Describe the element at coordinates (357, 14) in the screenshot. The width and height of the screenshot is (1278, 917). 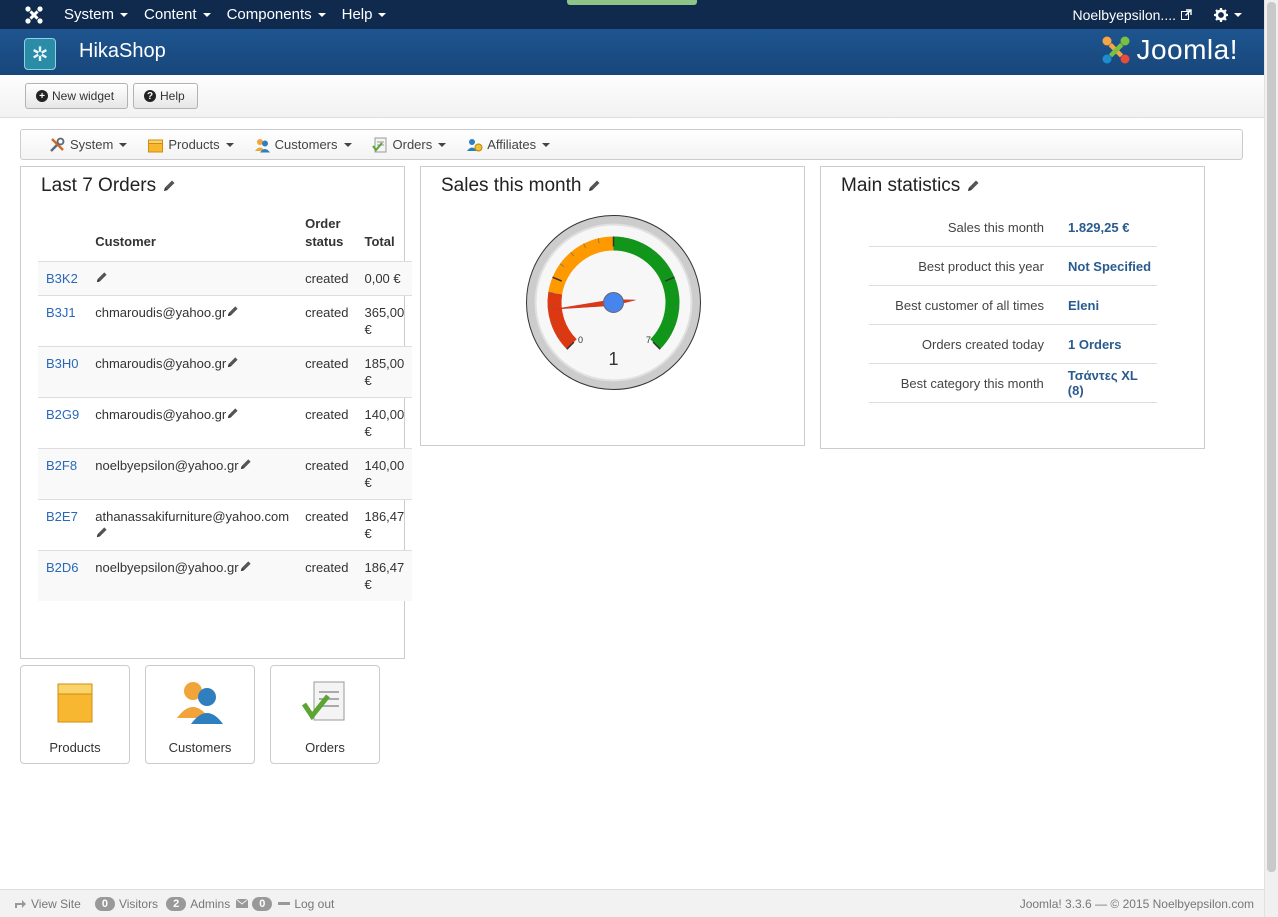
I see `menu-help-label: Help` at that location.